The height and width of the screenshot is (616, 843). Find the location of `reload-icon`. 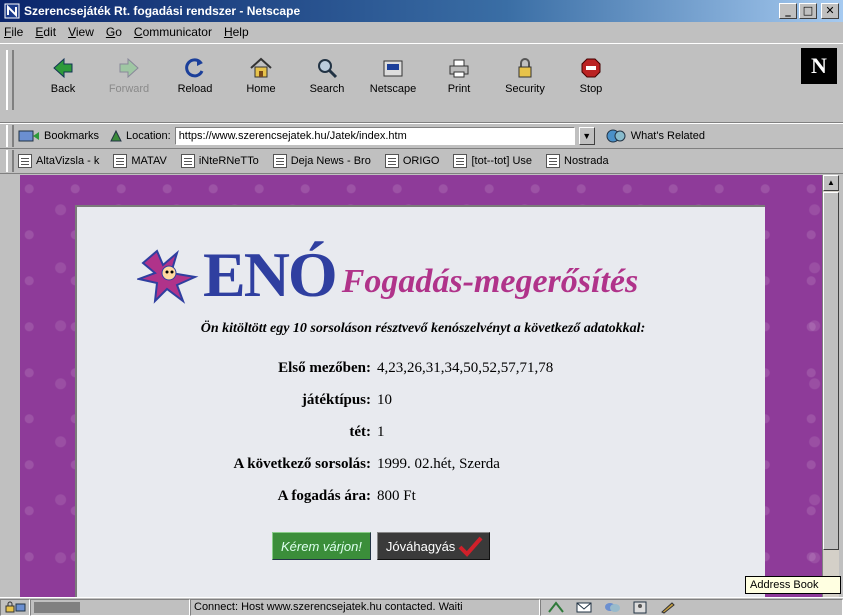

reload-icon is located at coordinates (194, 68).